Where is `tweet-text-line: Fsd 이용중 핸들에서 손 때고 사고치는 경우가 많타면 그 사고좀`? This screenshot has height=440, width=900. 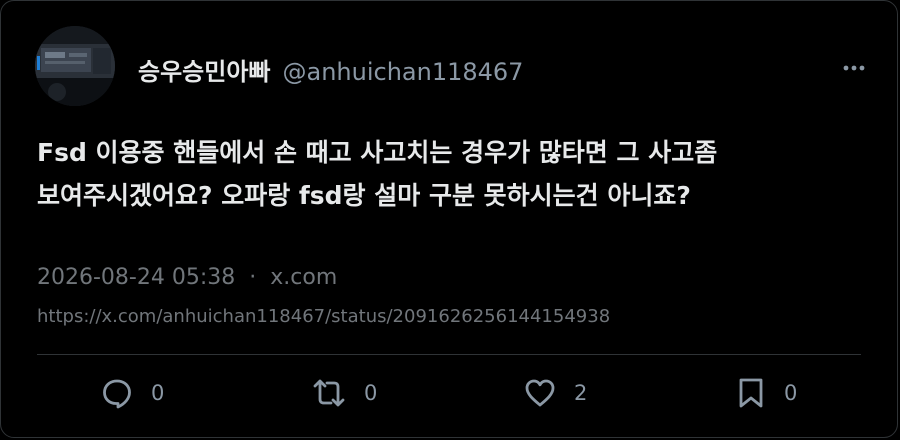 tweet-text-line: Fsd 이용중 핸들에서 손 때고 사고치는 경우가 많타면 그 사고좀 is located at coordinates (377, 152).